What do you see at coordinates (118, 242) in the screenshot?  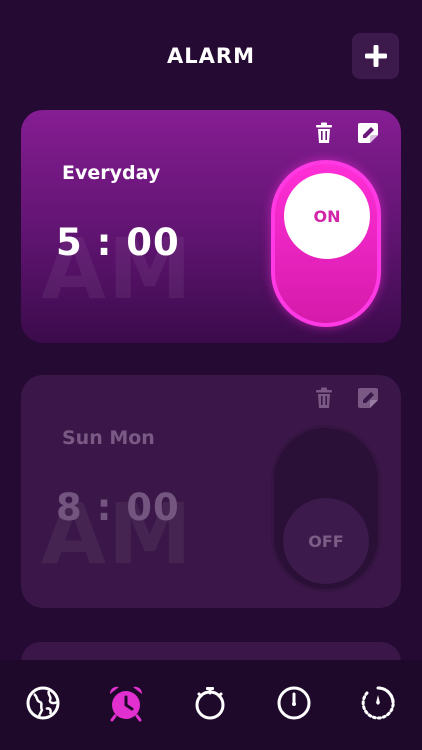 I see `alarm-time: 5 : 00` at bounding box center [118, 242].